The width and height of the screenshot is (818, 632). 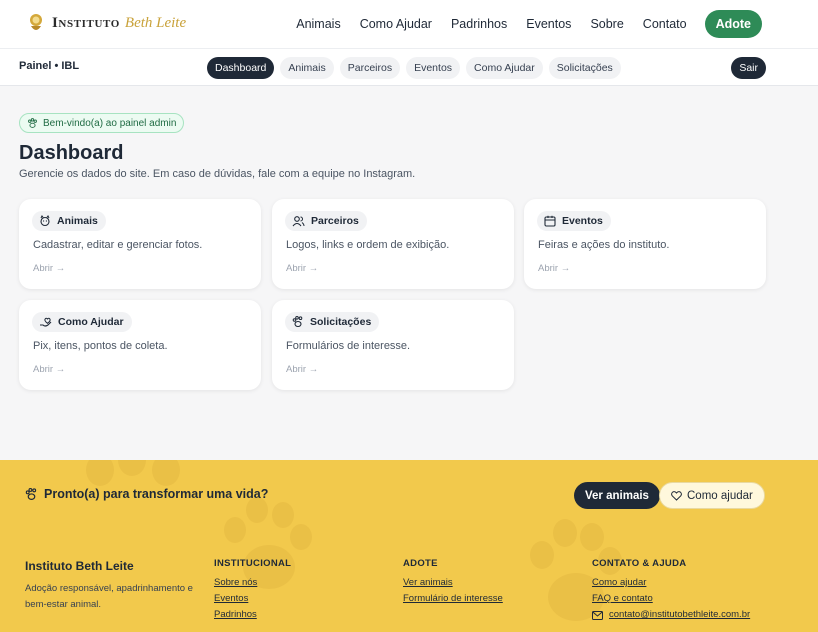 I want to click on hand-heart-icon, so click(x=46, y=322).